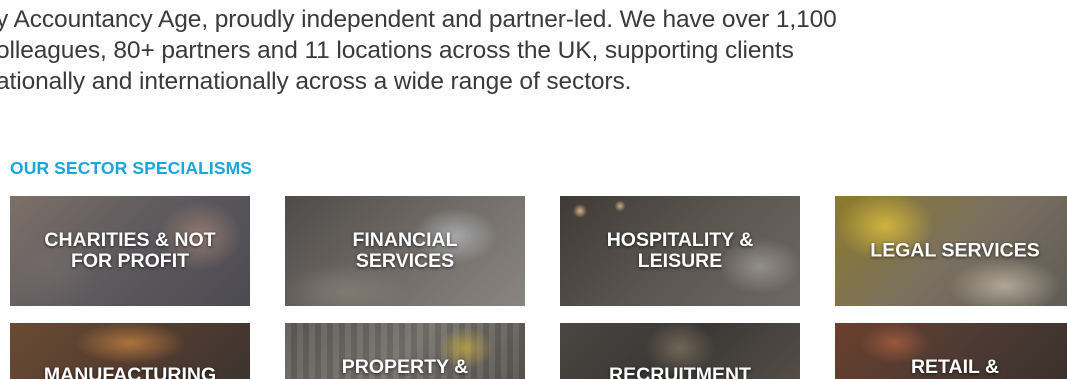 Image resolution: width=1067 pixels, height=379 pixels. What do you see at coordinates (951, 351) in the screenshot?
I see `sector-tile-retail: RETAIL &` at bounding box center [951, 351].